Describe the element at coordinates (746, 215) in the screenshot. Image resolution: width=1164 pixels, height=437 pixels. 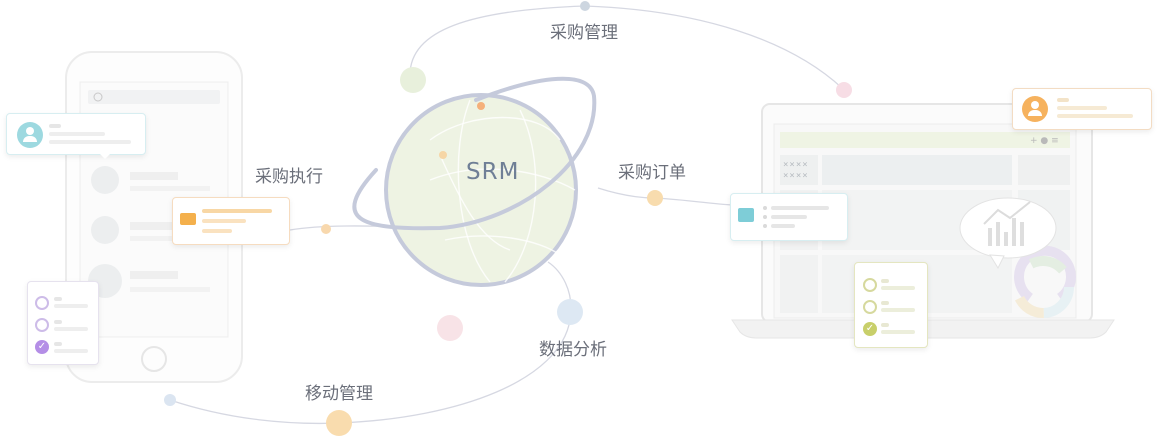
I see `calendar-icon` at that location.